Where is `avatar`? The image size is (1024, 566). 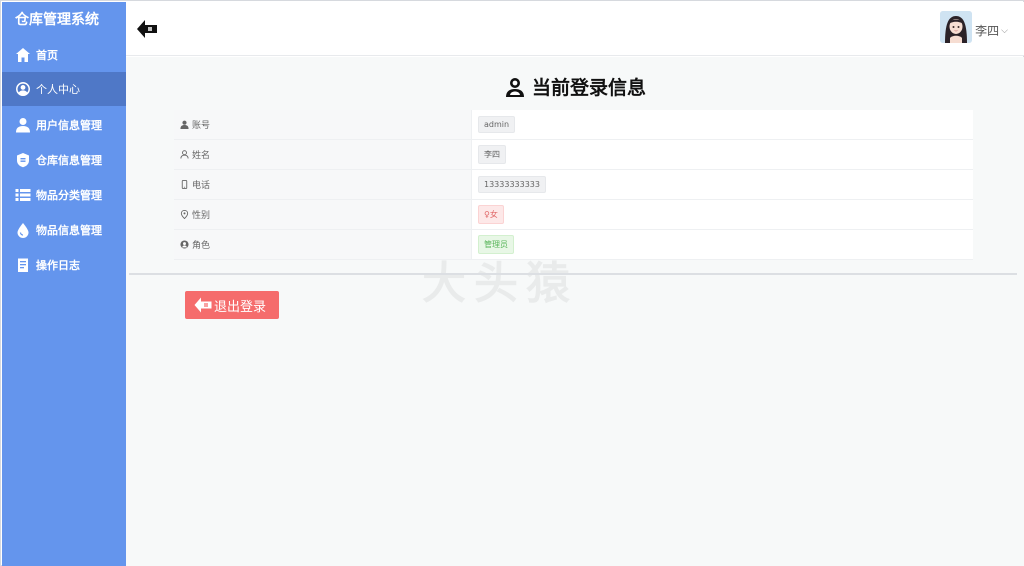 avatar is located at coordinates (956, 27).